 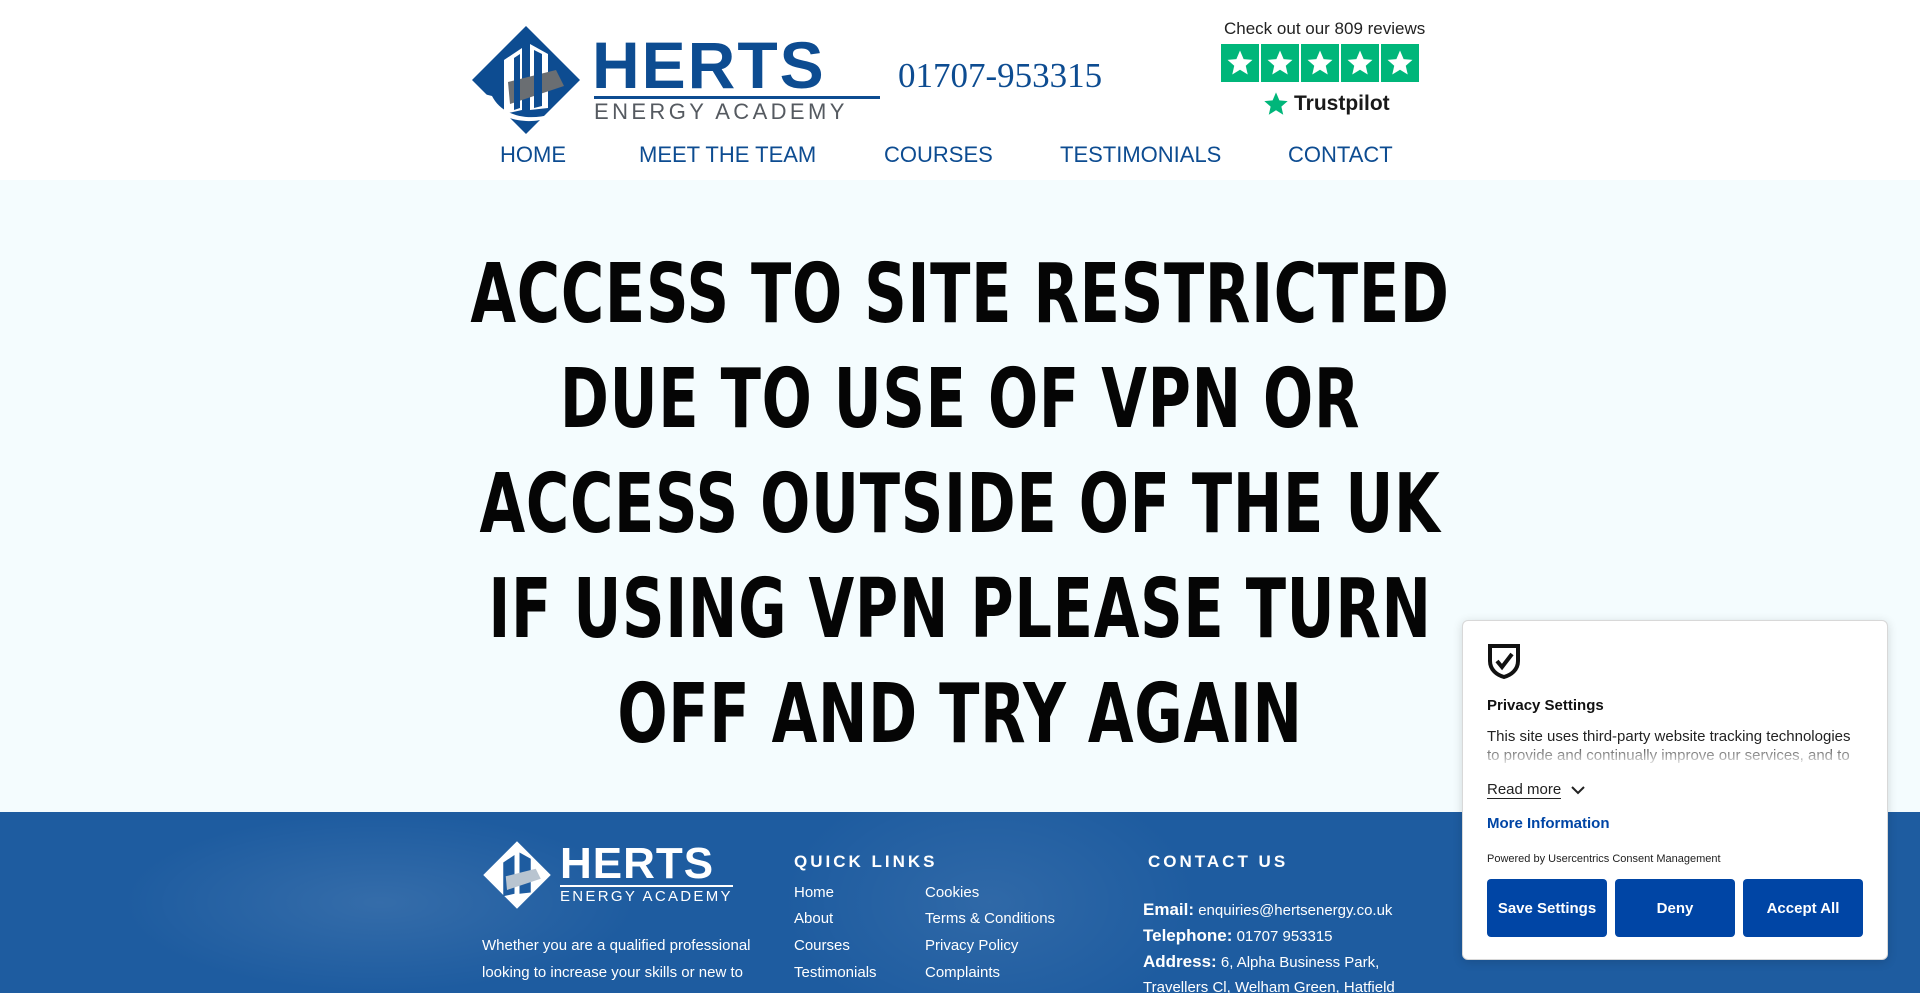 What do you see at coordinates (1188, 935) in the screenshot?
I see `telephone-label: Telephone:` at bounding box center [1188, 935].